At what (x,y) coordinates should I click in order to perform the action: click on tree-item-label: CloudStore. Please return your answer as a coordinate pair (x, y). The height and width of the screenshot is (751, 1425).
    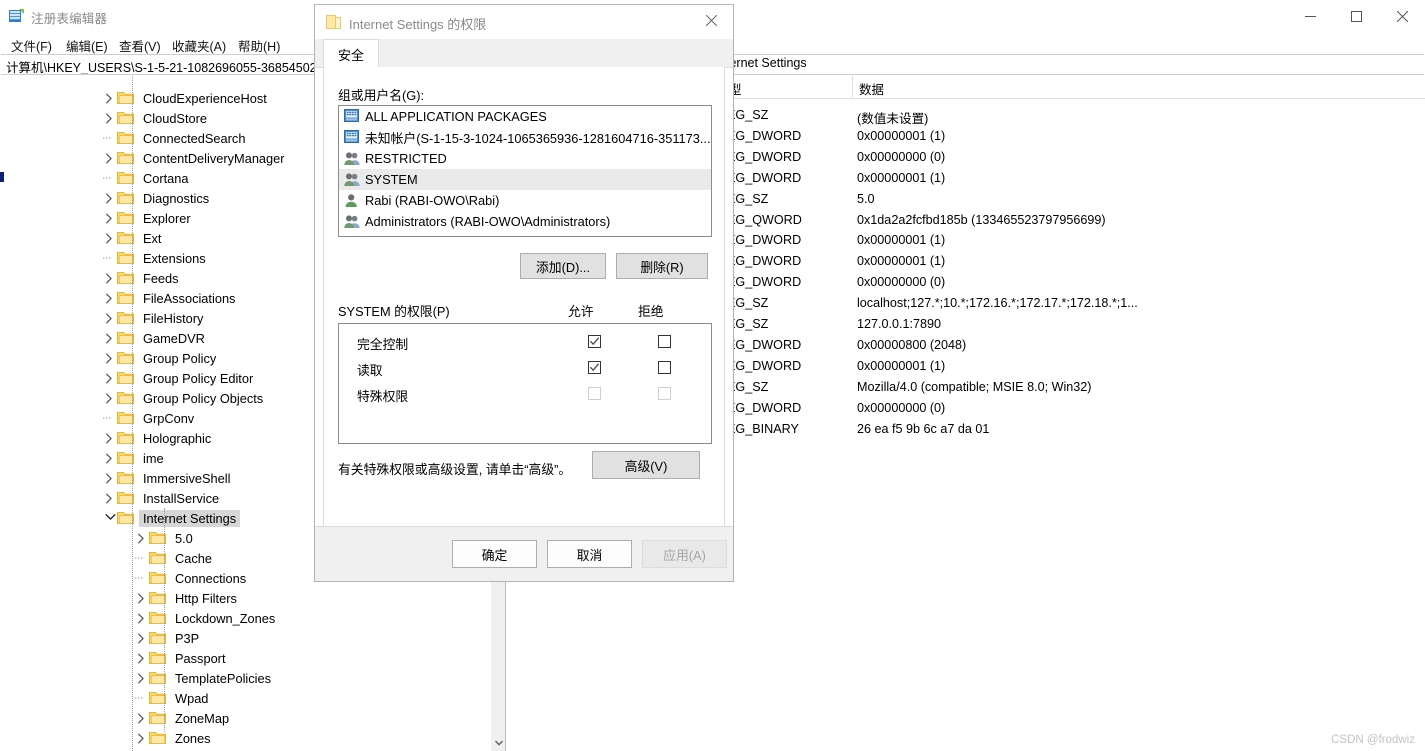
    Looking at the image, I should click on (175, 118).